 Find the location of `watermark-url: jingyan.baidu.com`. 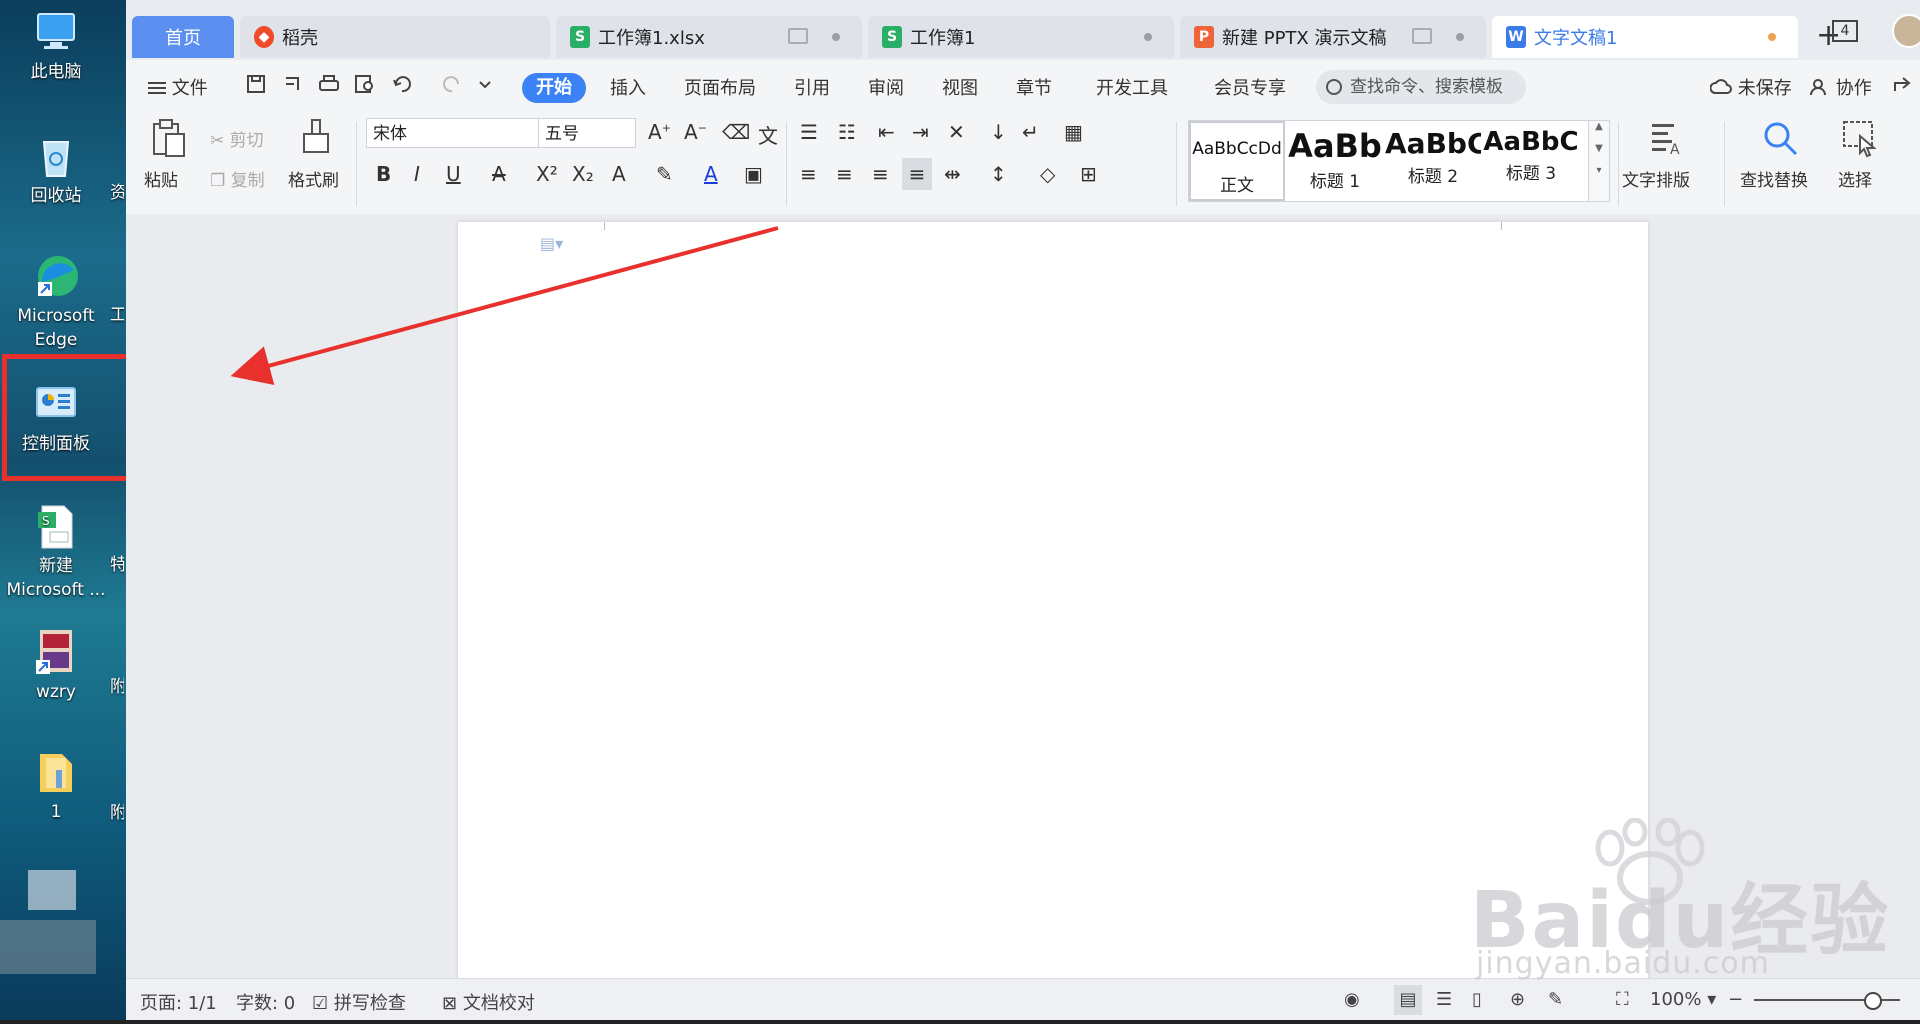

watermark-url: jingyan.baidu.com is located at coordinates (1623, 963).